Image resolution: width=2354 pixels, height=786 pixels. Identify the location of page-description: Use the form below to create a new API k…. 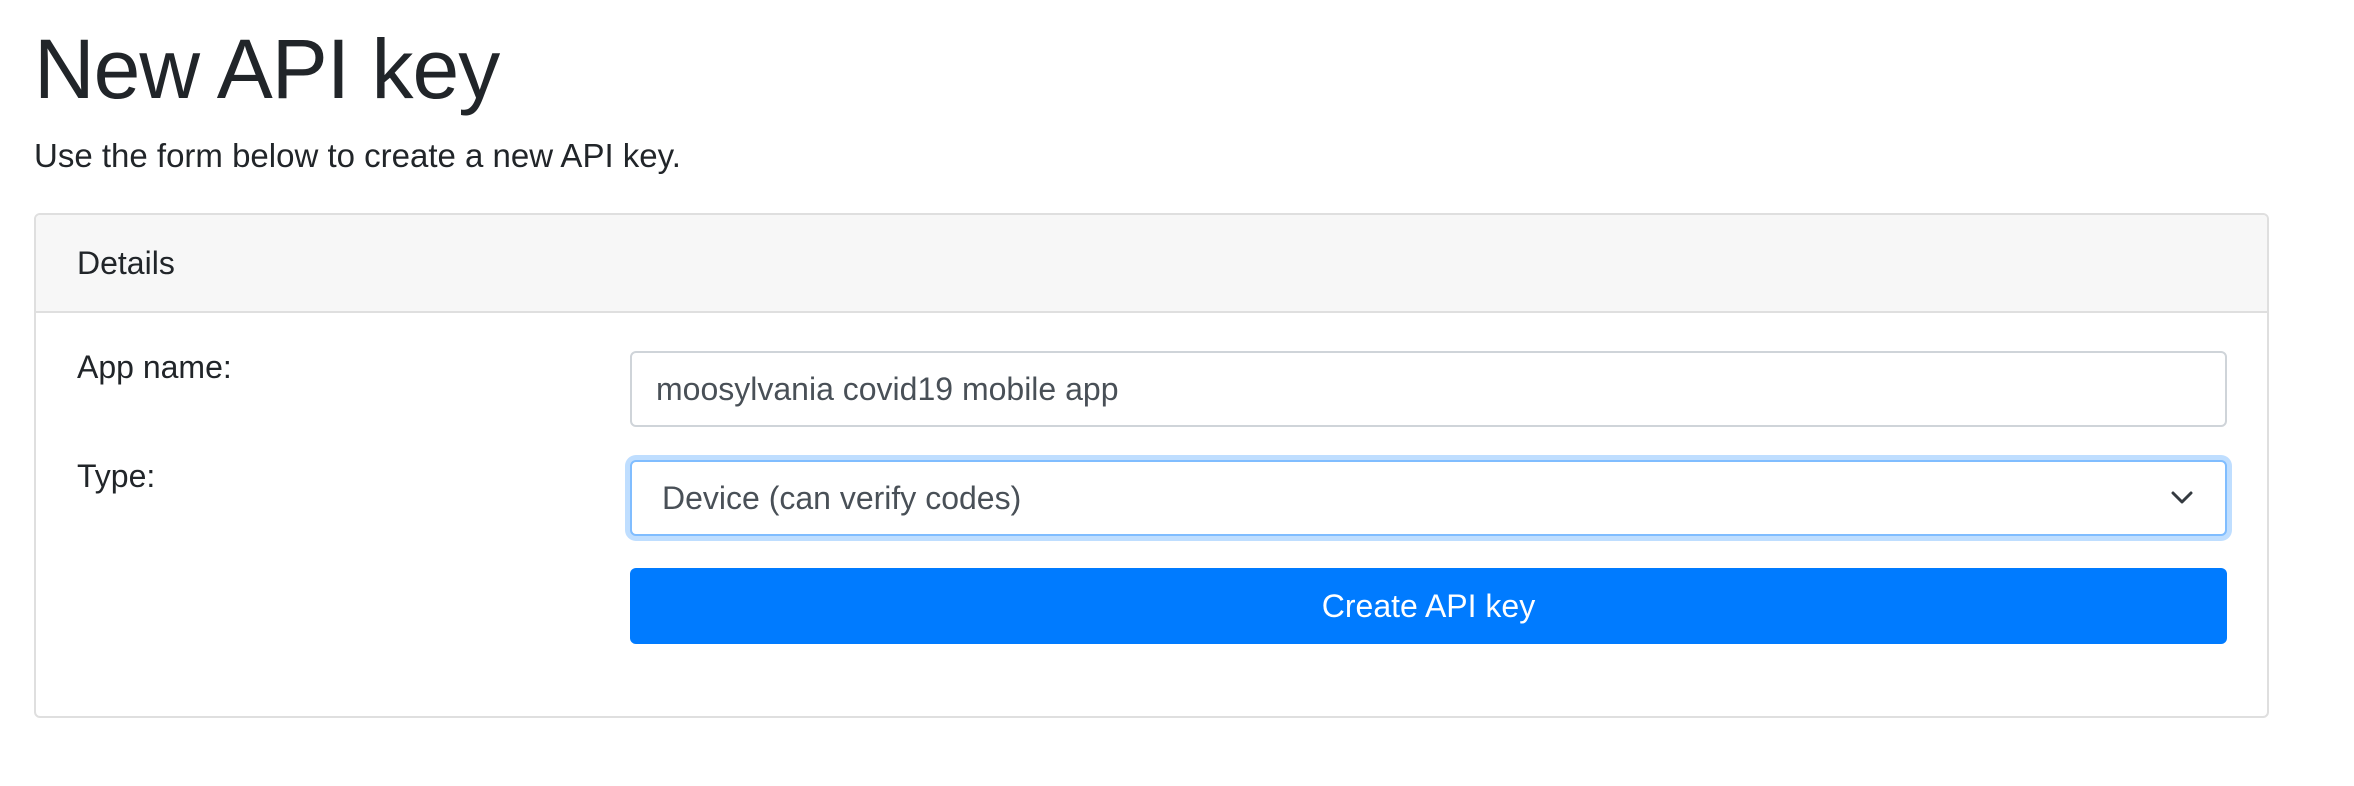
(357, 155).